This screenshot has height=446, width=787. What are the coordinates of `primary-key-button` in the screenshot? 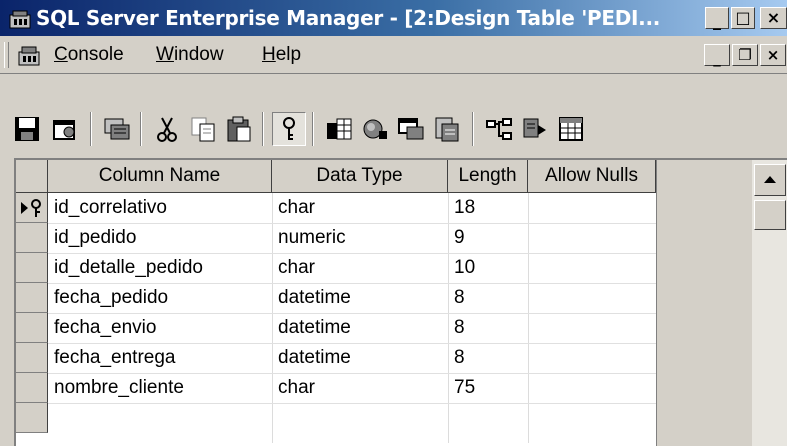 It's located at (289, 129).